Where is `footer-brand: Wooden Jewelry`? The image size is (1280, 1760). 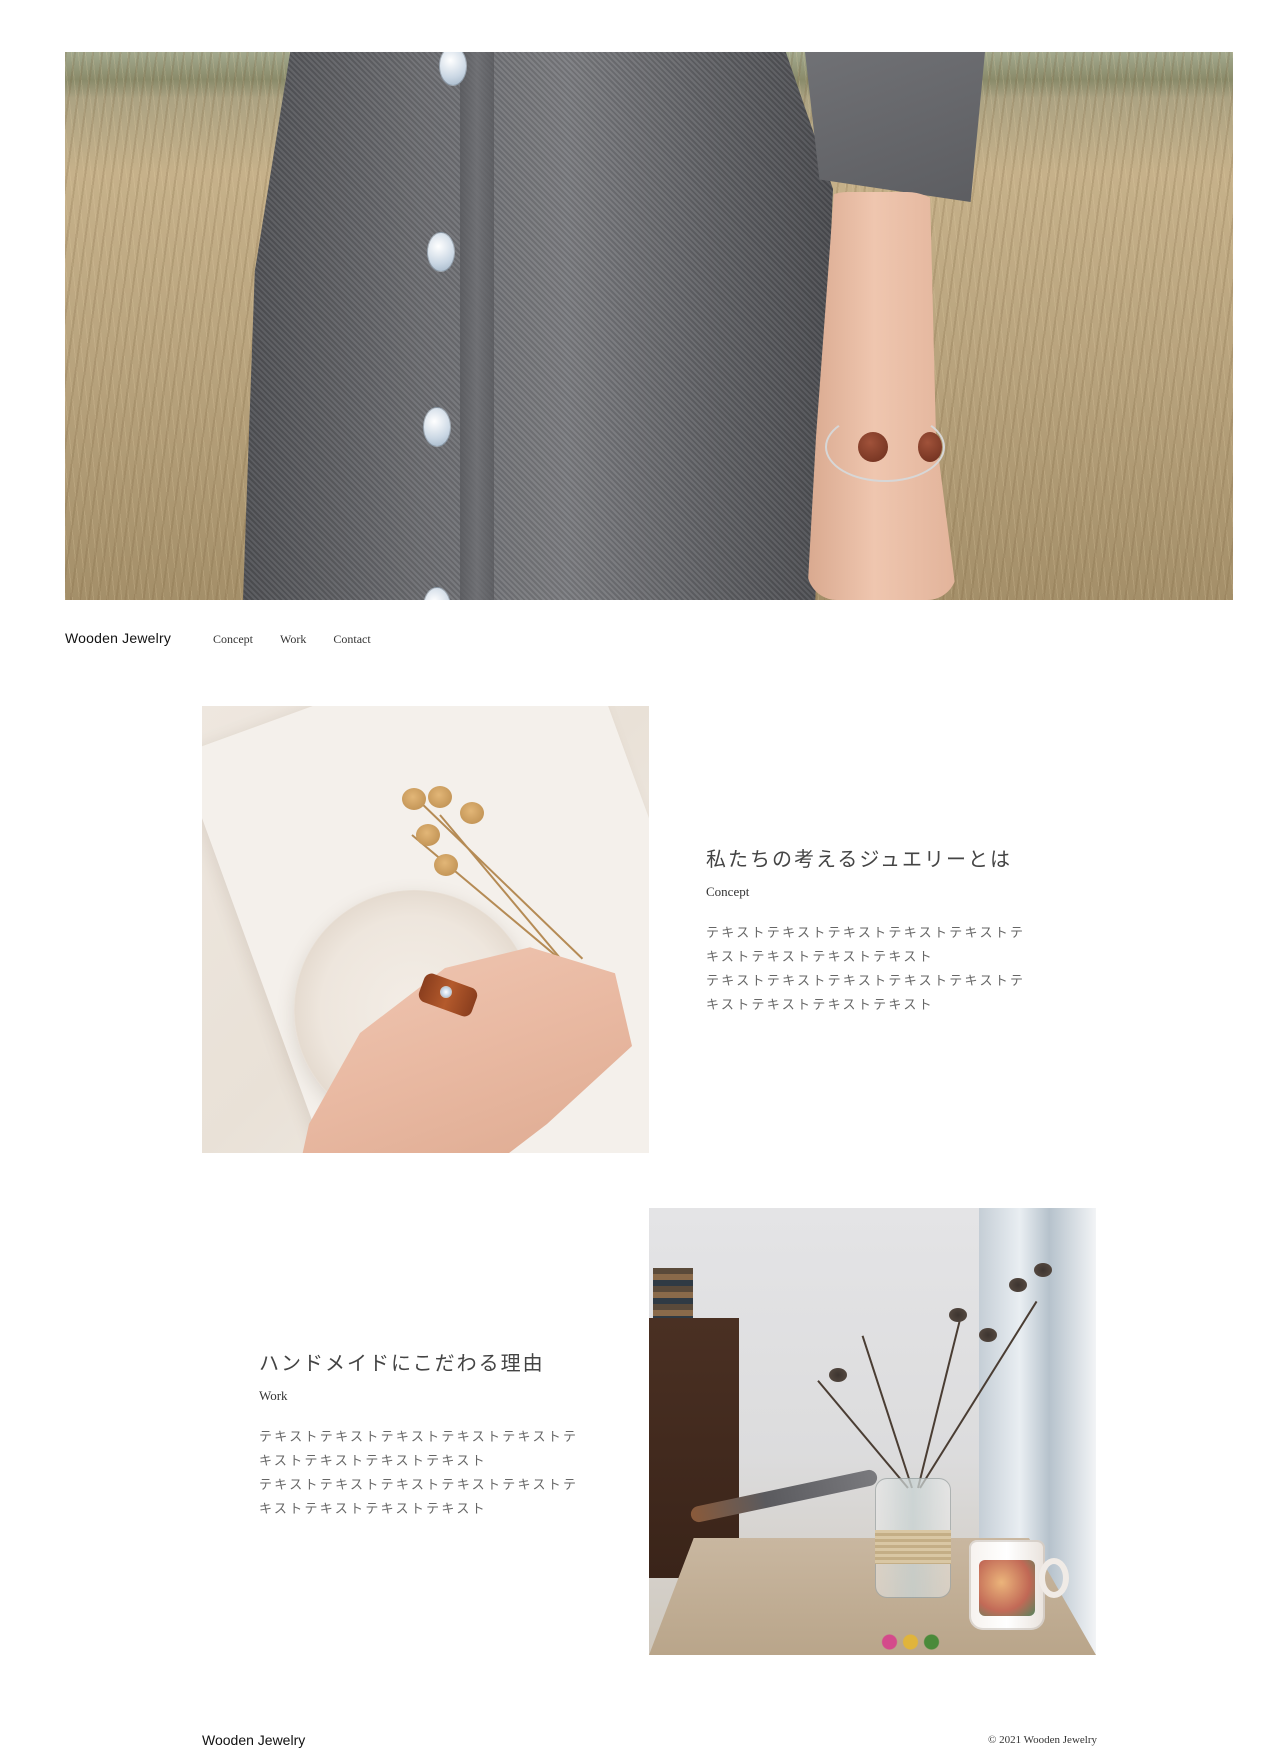 footer-brand: Wooden Jewelry is located at coordinates (253, 1740).